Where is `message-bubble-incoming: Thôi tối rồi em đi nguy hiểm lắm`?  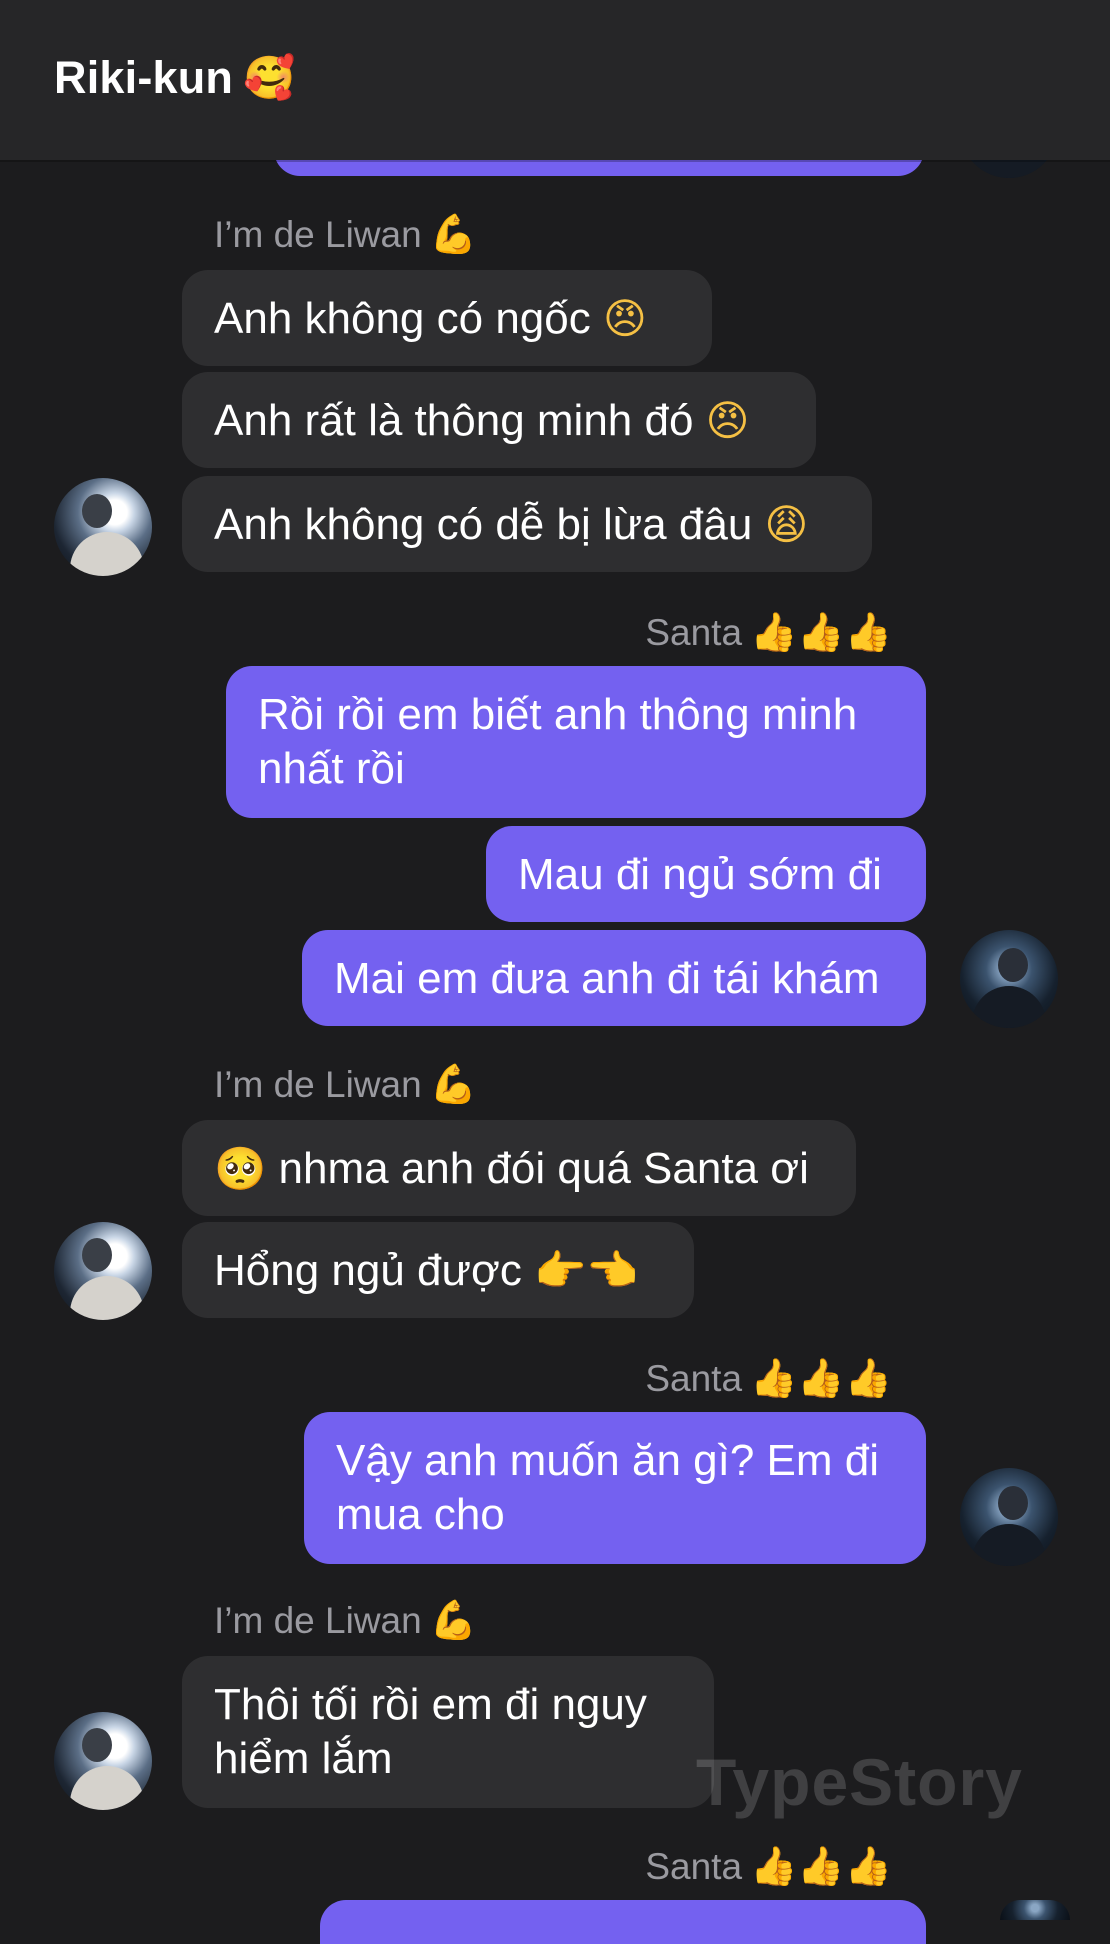
message-bubble-incoming: Thôi tối rồi em đi nguy hiểm lắm is located at coordinates (448, 1732).